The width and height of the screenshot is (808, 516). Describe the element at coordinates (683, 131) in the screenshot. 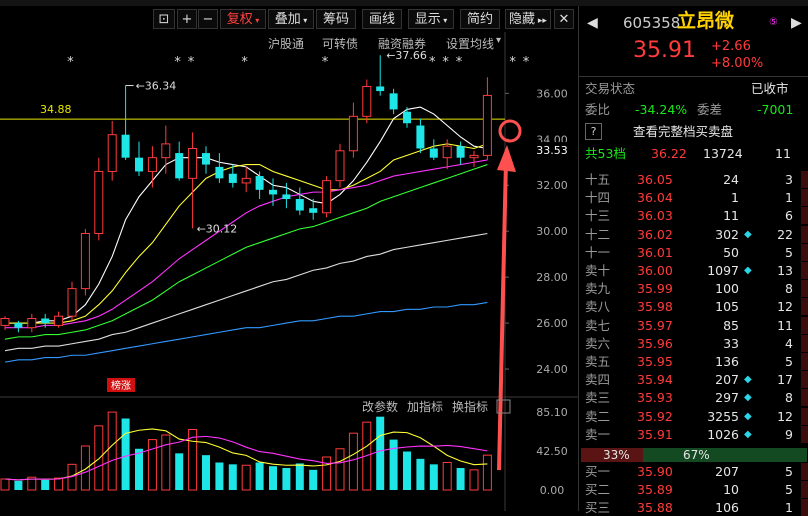

I see `full-book-link: 查看完整档买卖盘` at that location.